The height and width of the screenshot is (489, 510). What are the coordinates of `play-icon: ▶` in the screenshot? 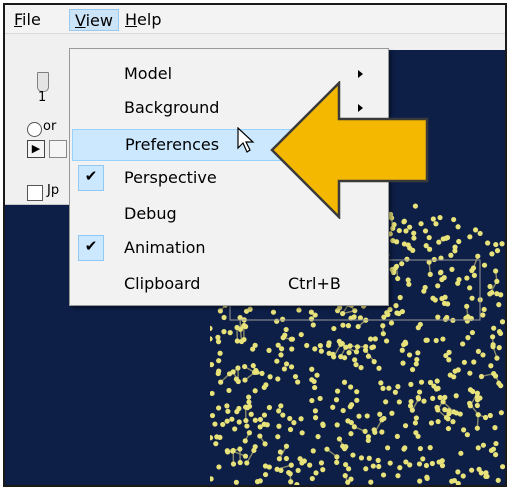 It's located at (36, 148).